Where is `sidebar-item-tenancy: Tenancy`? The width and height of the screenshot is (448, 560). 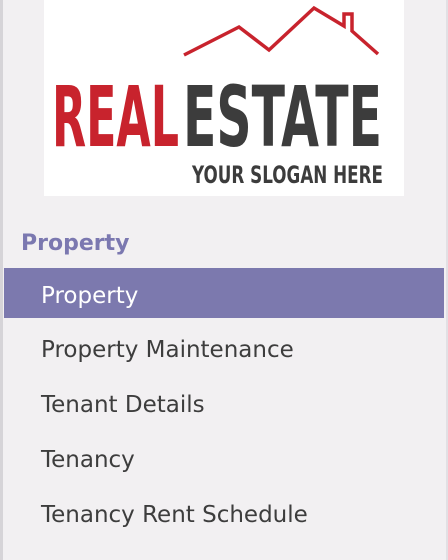
sidebar-item-tenancy: Tenancy is located at coordinates (224, 458).